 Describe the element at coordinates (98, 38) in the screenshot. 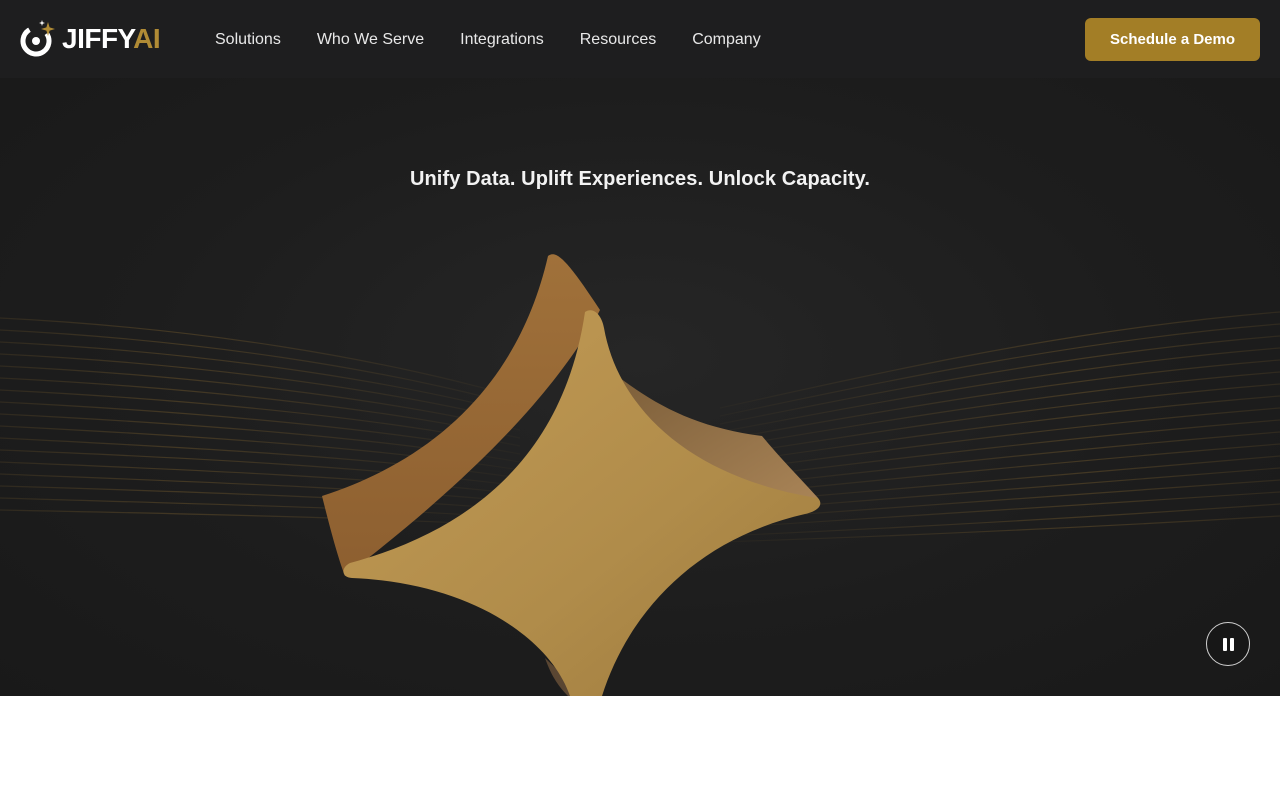

I see `logo-word: JIFFY` at that location.